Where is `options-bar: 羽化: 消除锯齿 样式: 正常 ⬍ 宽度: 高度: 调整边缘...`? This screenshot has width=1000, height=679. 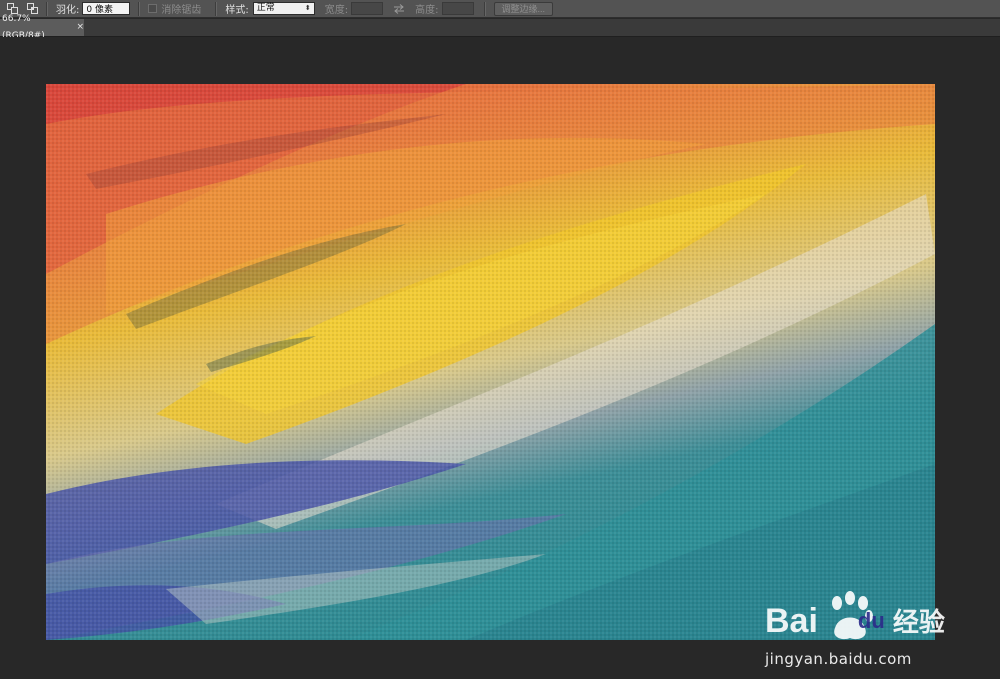 options-bar: 羽化: 消除锯齿 样式: 正常 ⬍ 宽度: 高度: 调整边缘... is located at coordinates (500, 9).